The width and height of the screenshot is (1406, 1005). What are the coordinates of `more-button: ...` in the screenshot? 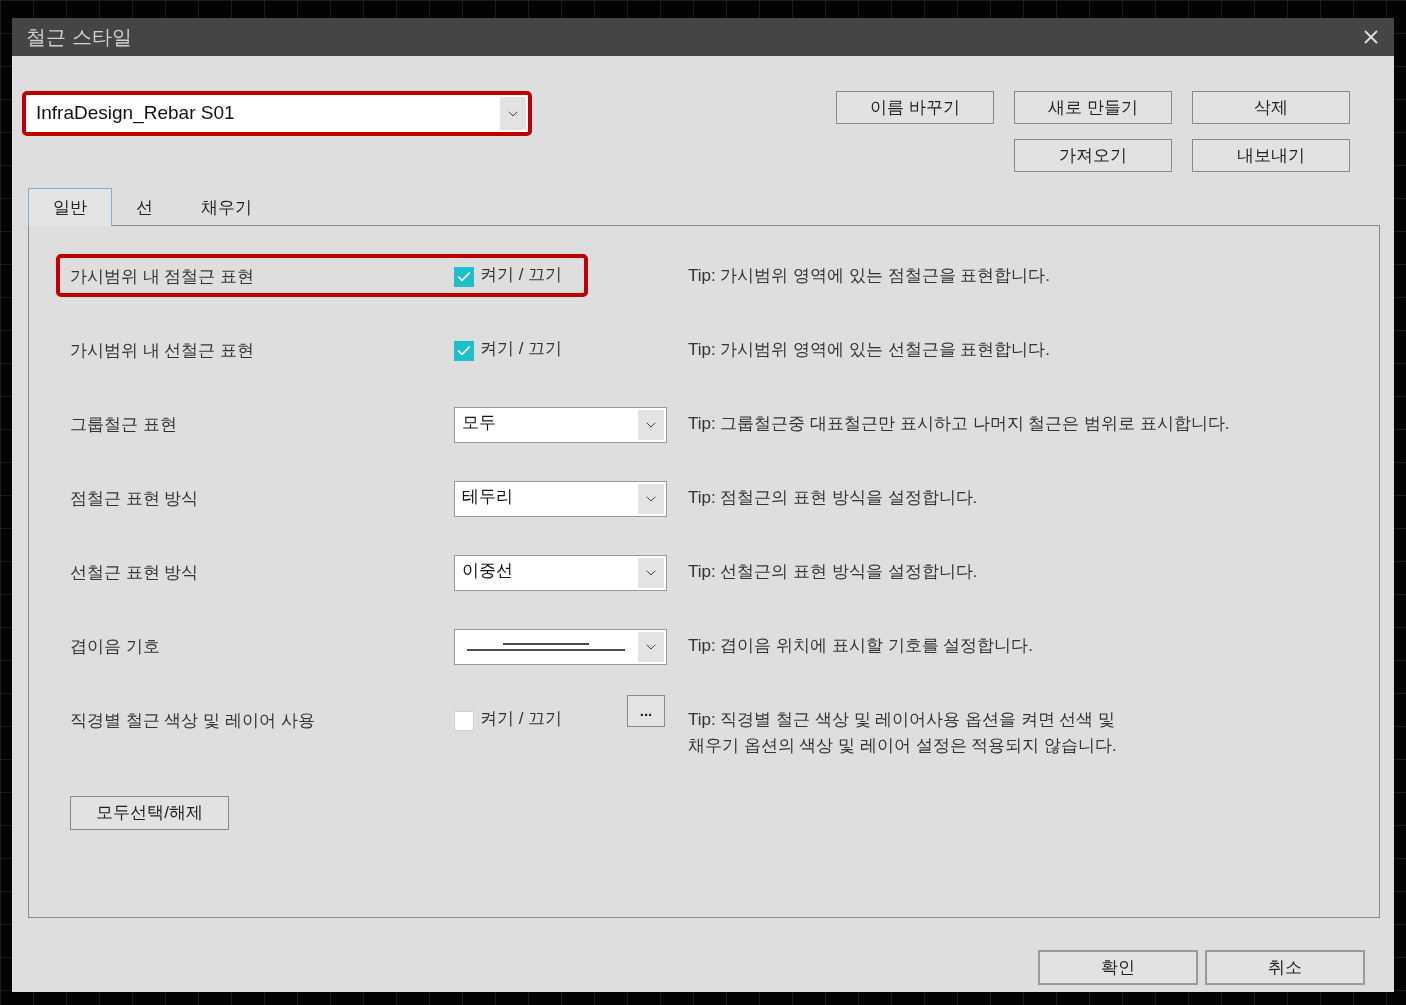 It's located at (646, 711).